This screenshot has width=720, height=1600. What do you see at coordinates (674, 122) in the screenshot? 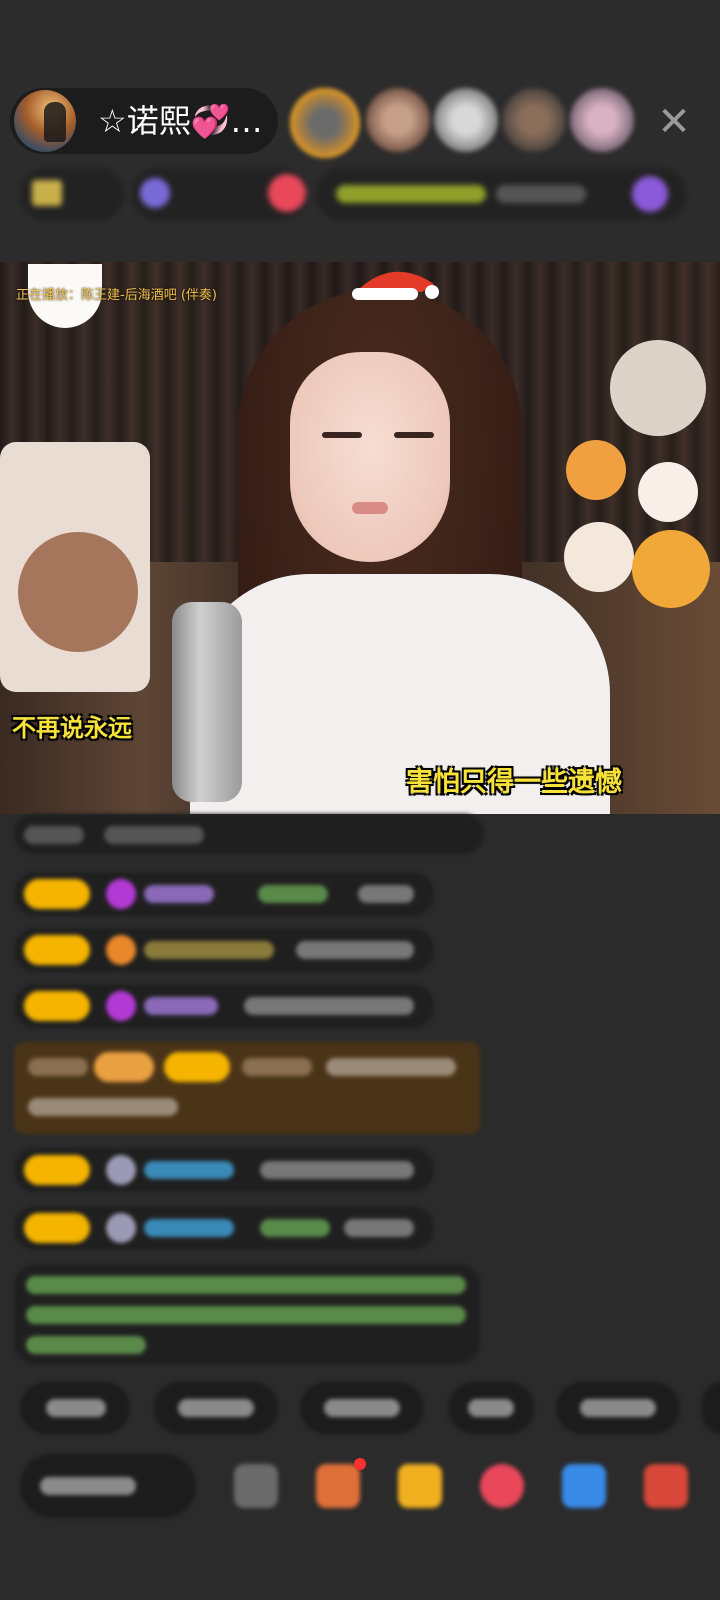
I see `close-icon: ✕` at bounding box center [674, 122].